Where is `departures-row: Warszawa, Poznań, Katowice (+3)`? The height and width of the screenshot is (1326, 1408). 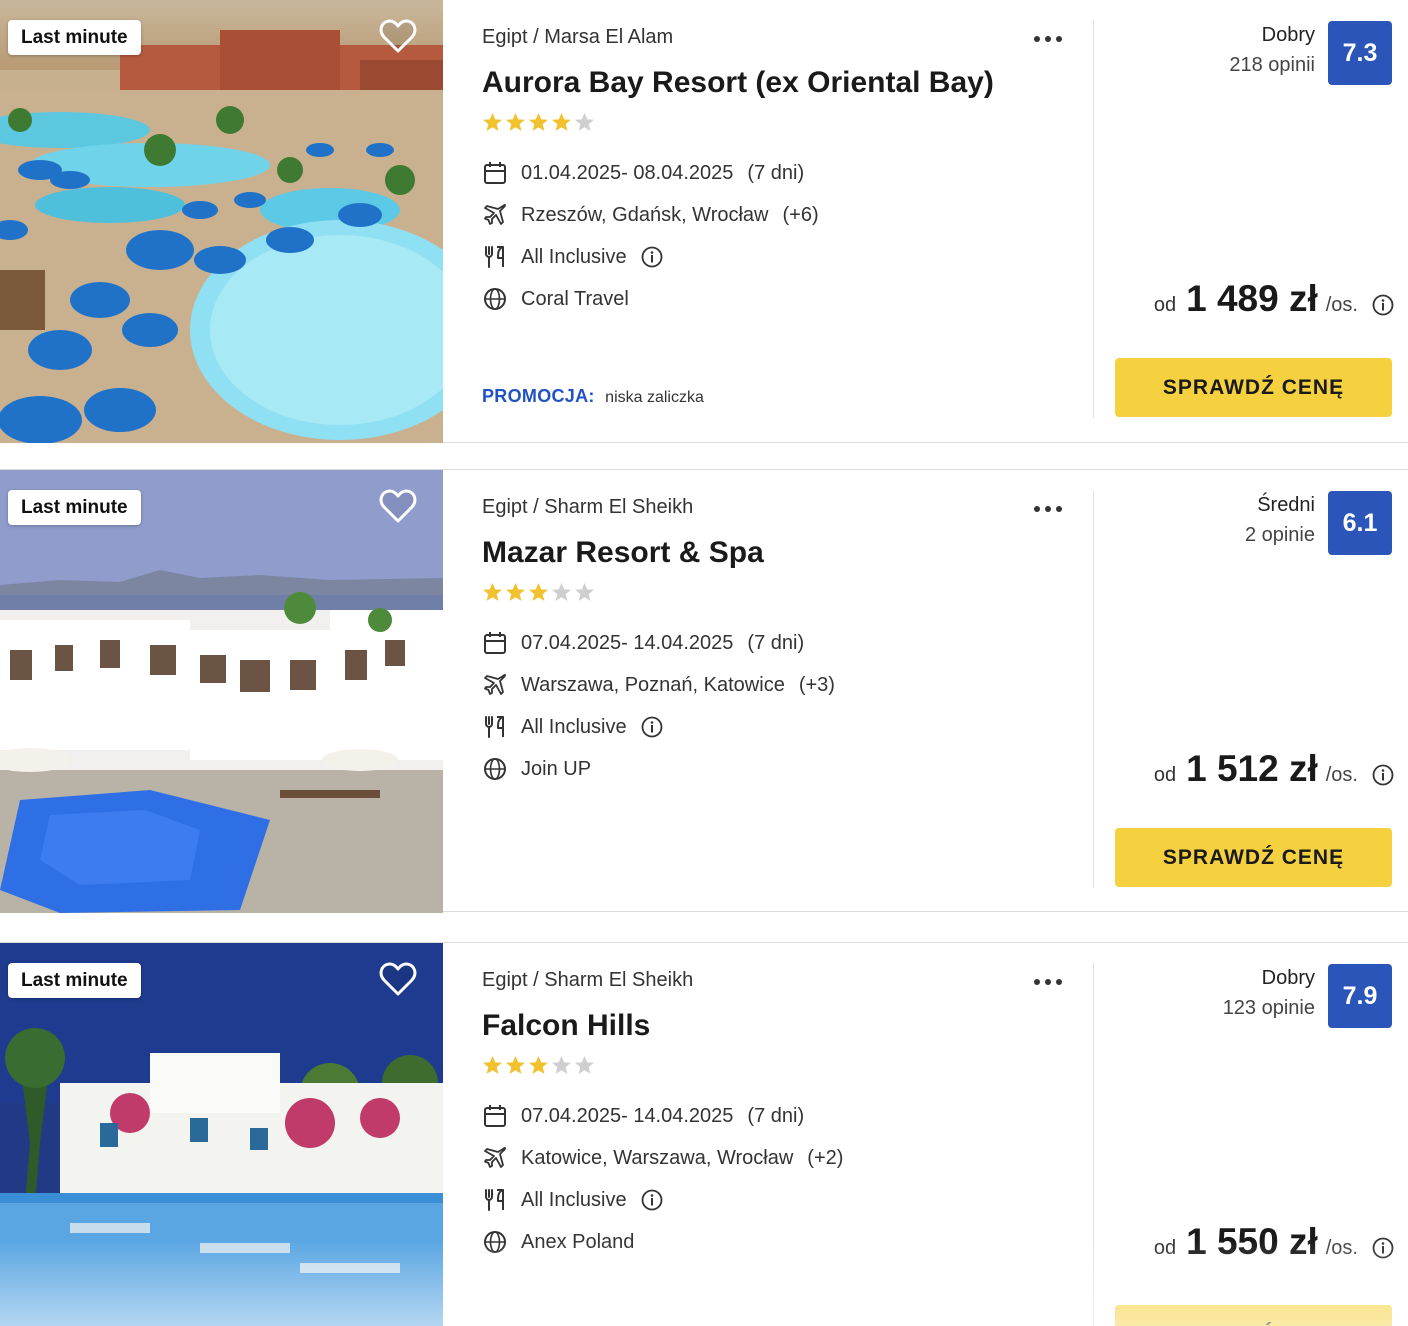 departures-row: Warszawa, Poznań, Katowice (+3) is located at coordinates (658, 685).